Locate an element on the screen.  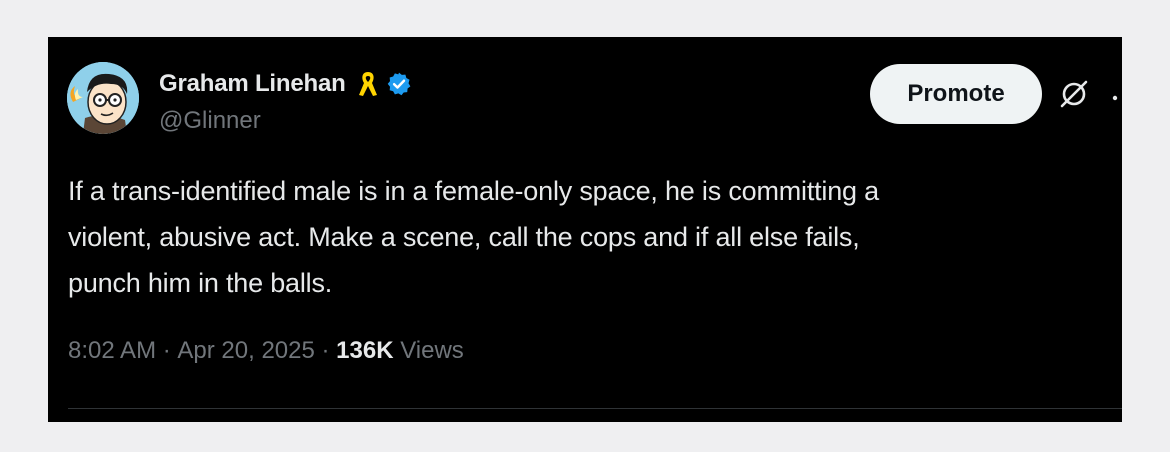
promote-button: Promote is located at coordinates (956, 94).